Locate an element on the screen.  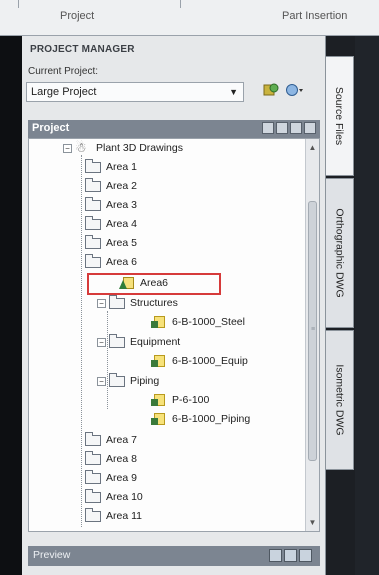
scroll-down-icon: ▼ is located at coordinates (312, 522).